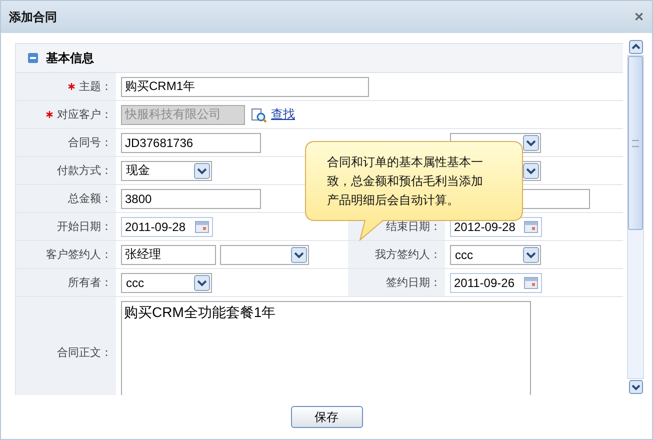 This screenshot has width=653, height=440. I want to click on date-value: 2011-09-26, so click(484, 283).